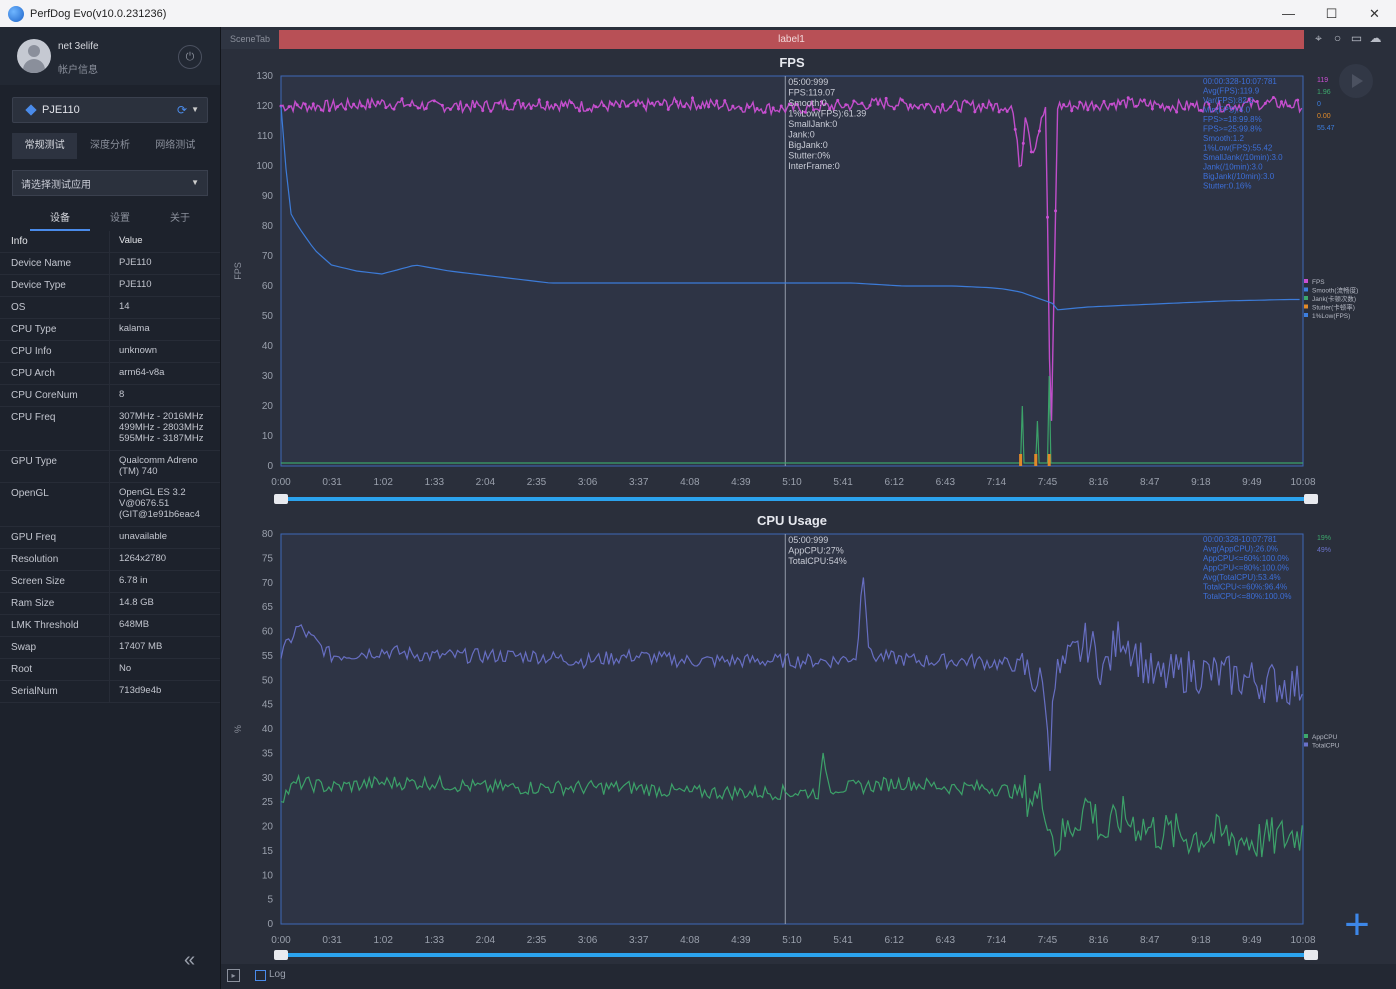 This screenshot has width=1396, height=989. Describe the element at coordinates (1331, 316) in the screenshot. I see `legend-label: 1%Low(FPS)` at that location.